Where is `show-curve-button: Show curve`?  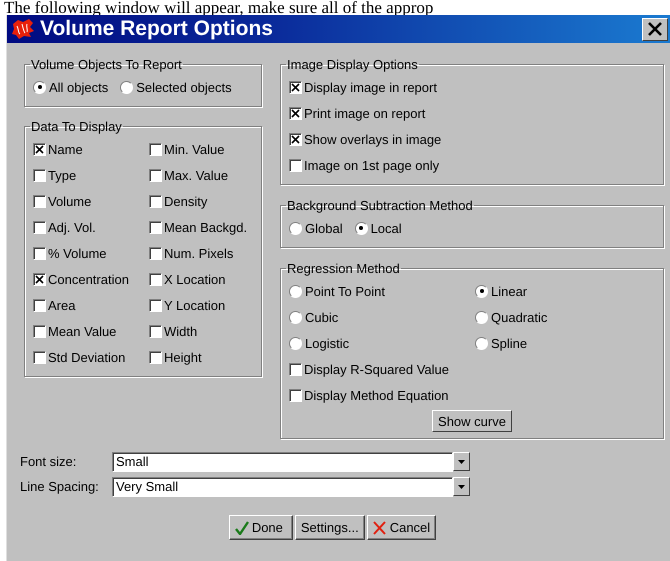 show-curve-button: Show curve is located at coordinates (472, 421).